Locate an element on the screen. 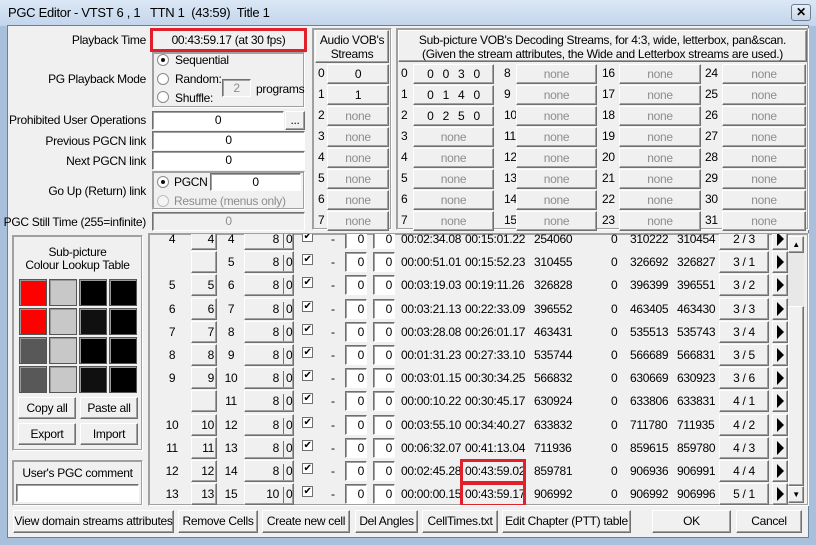 The width and height of the screenshot is (816, 545). programs-input: 2 is located at coordinates (236, 88).